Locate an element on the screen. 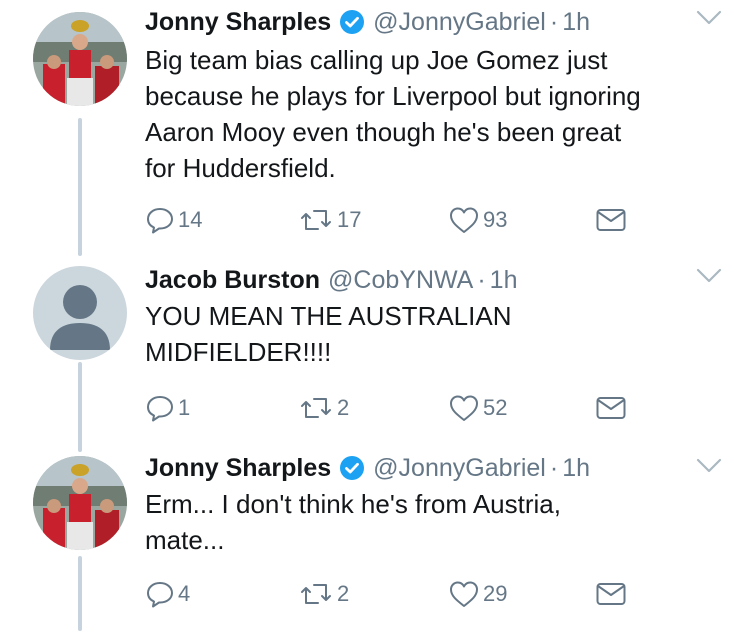 The height and width of the screenshot is (631, 750). tweet-actions: 4 2 29 is located at coordinates (395, 594).